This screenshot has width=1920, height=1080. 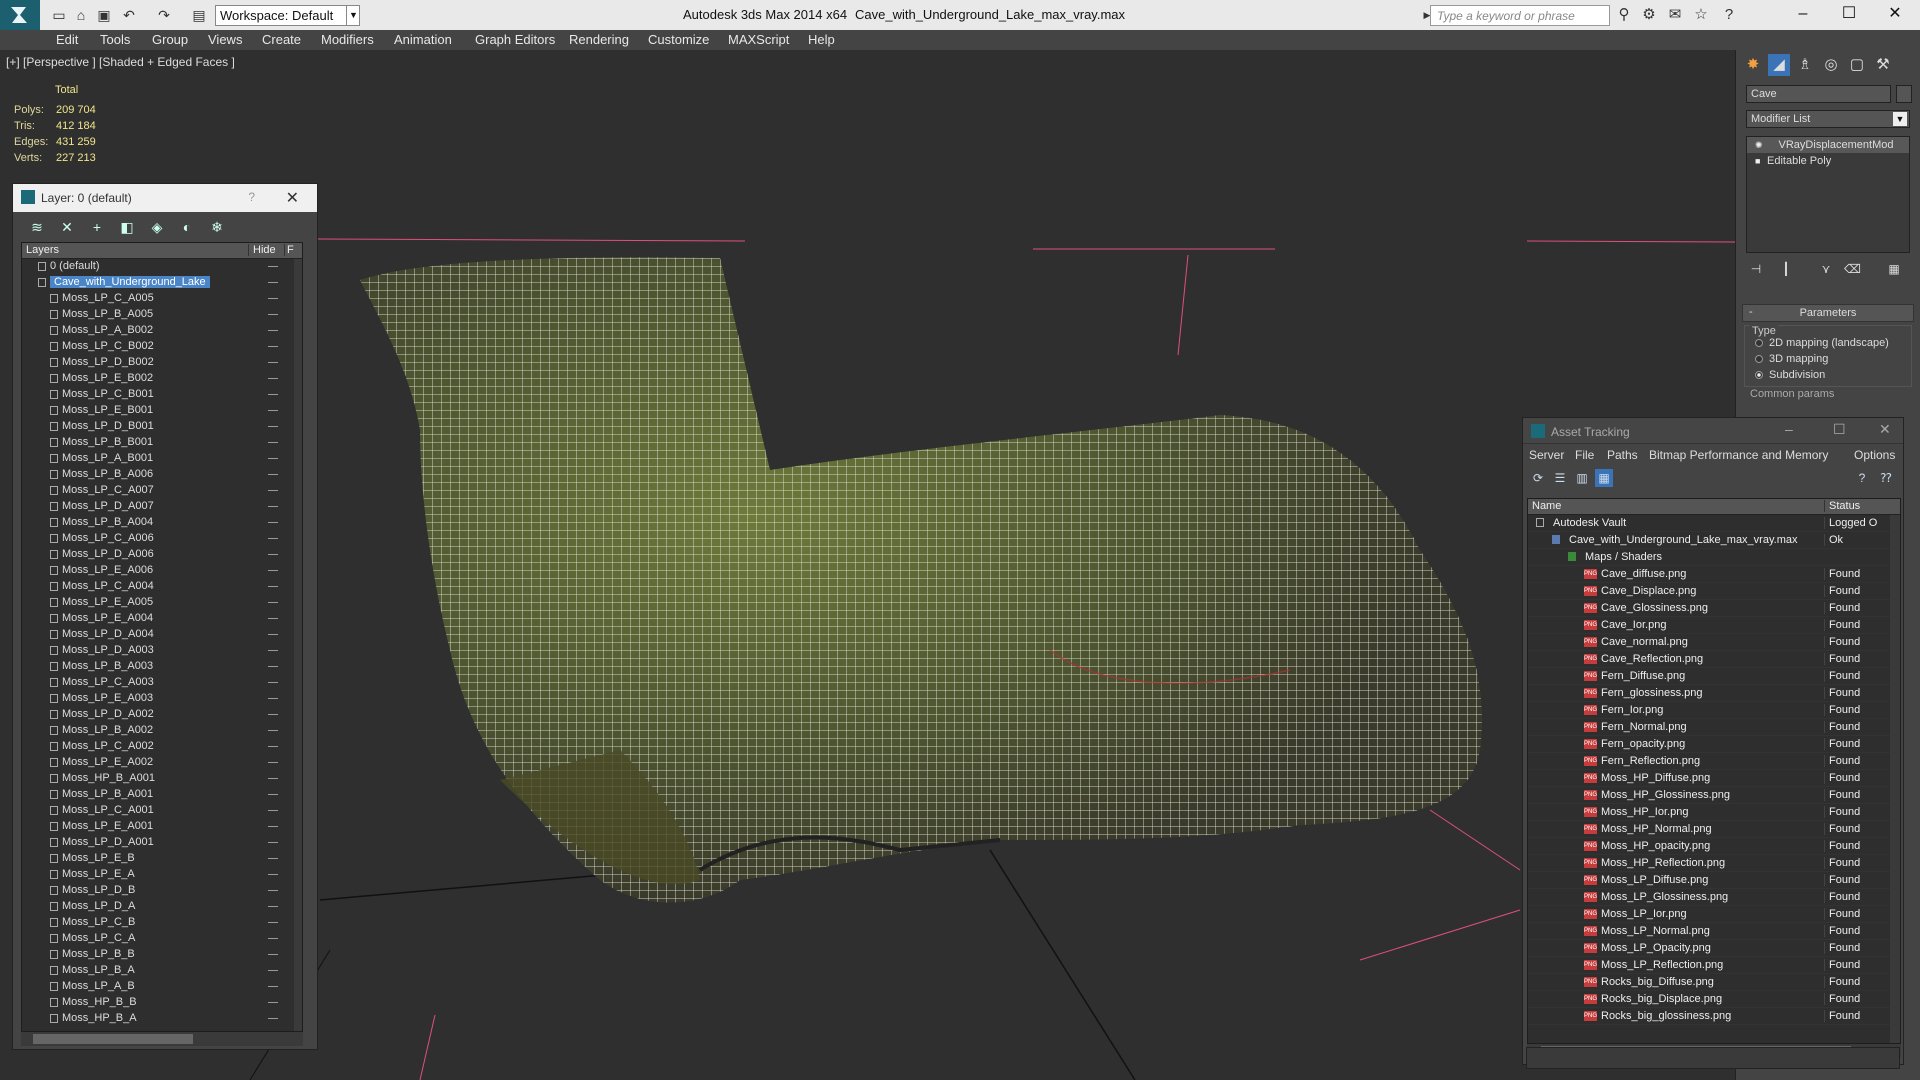 What do you see at coordinates (157, 227) in the screenshot?
I see `highlight-layer-icon: ◈` at bounding box center [157, 227].